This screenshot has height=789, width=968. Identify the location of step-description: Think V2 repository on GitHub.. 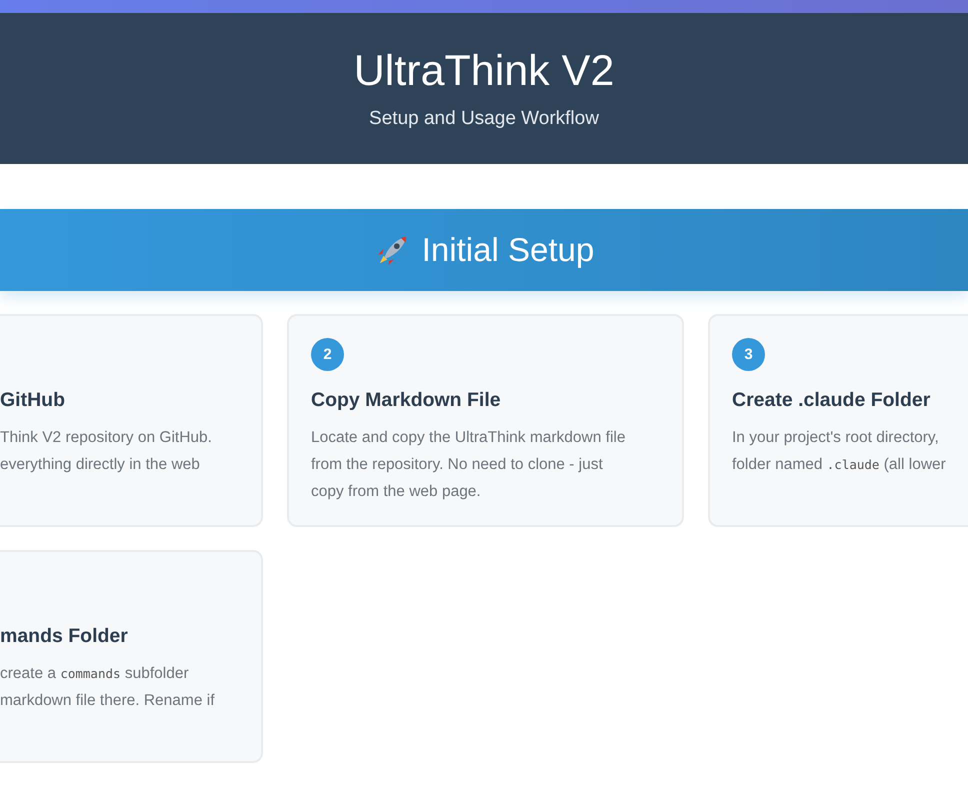
(106, 438).